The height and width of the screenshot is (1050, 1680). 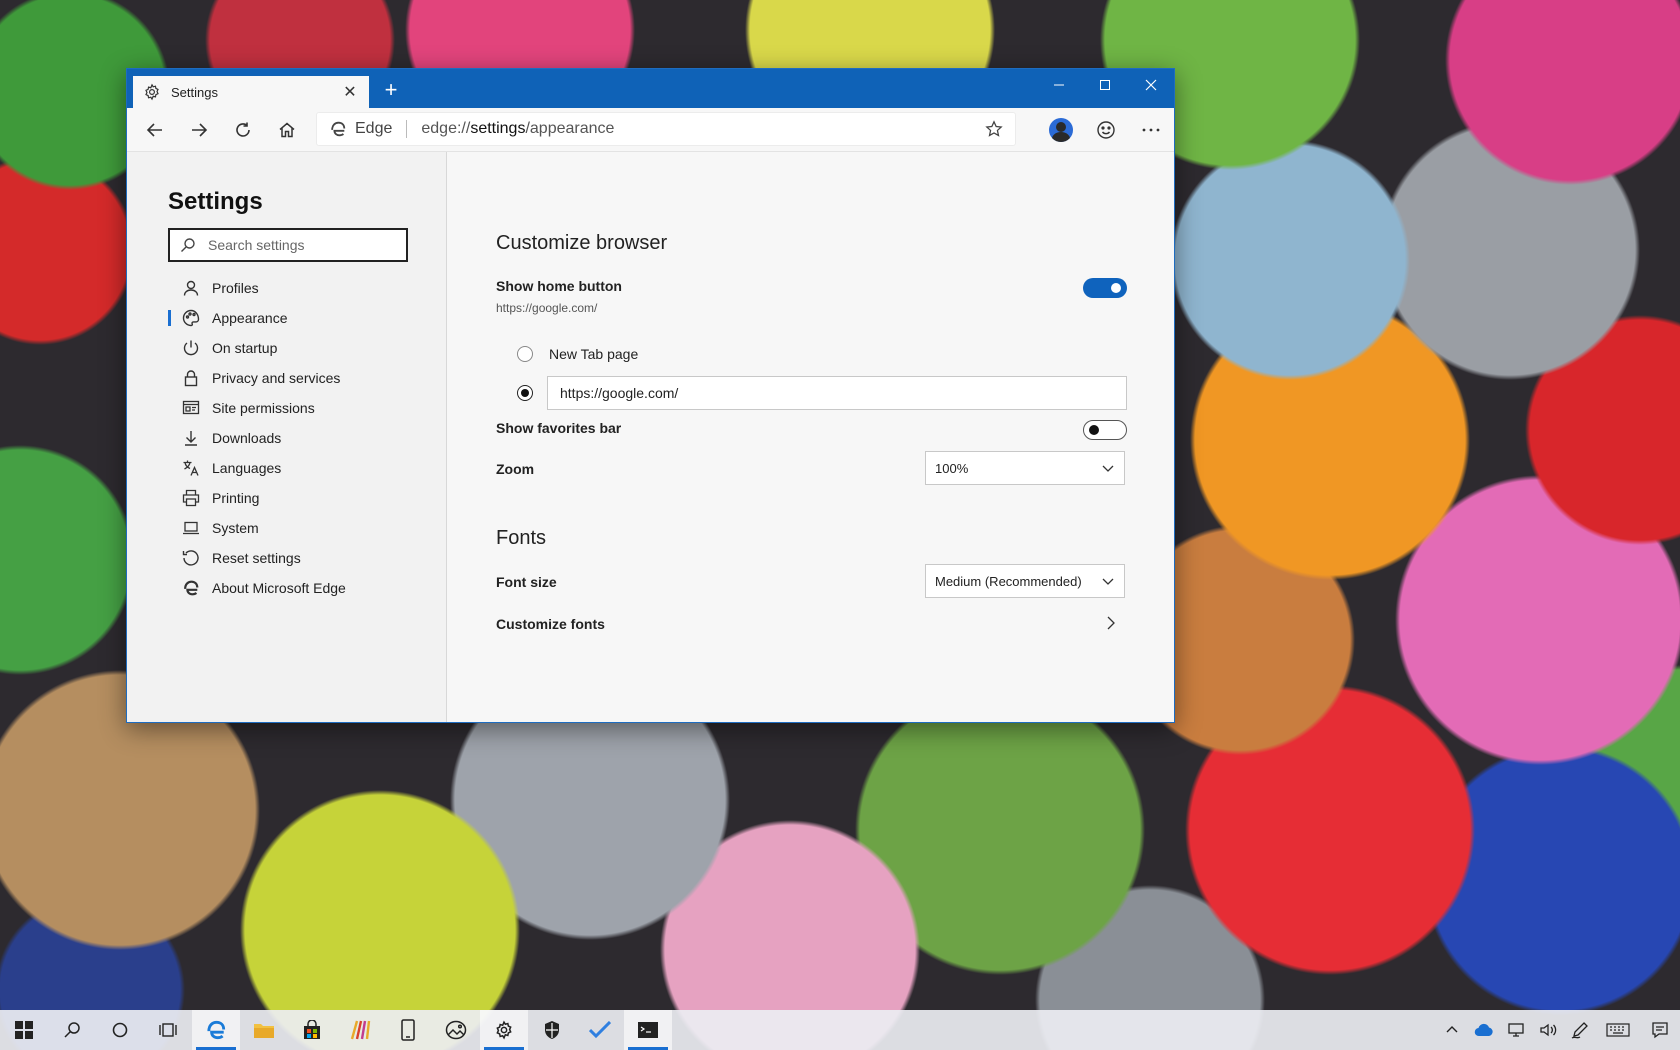 What do you see at coordinates (1151, 85) in the screenshot?
I see `close-window-icon` at bounding box center [1151, 85].